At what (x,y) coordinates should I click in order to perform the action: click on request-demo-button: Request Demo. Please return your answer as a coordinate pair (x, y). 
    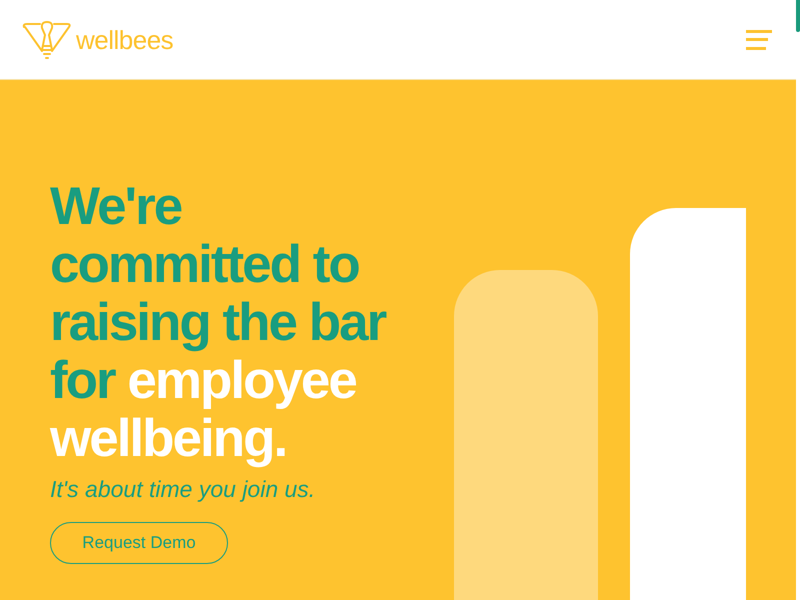
    Looking at the image, I should click on (139, 543).